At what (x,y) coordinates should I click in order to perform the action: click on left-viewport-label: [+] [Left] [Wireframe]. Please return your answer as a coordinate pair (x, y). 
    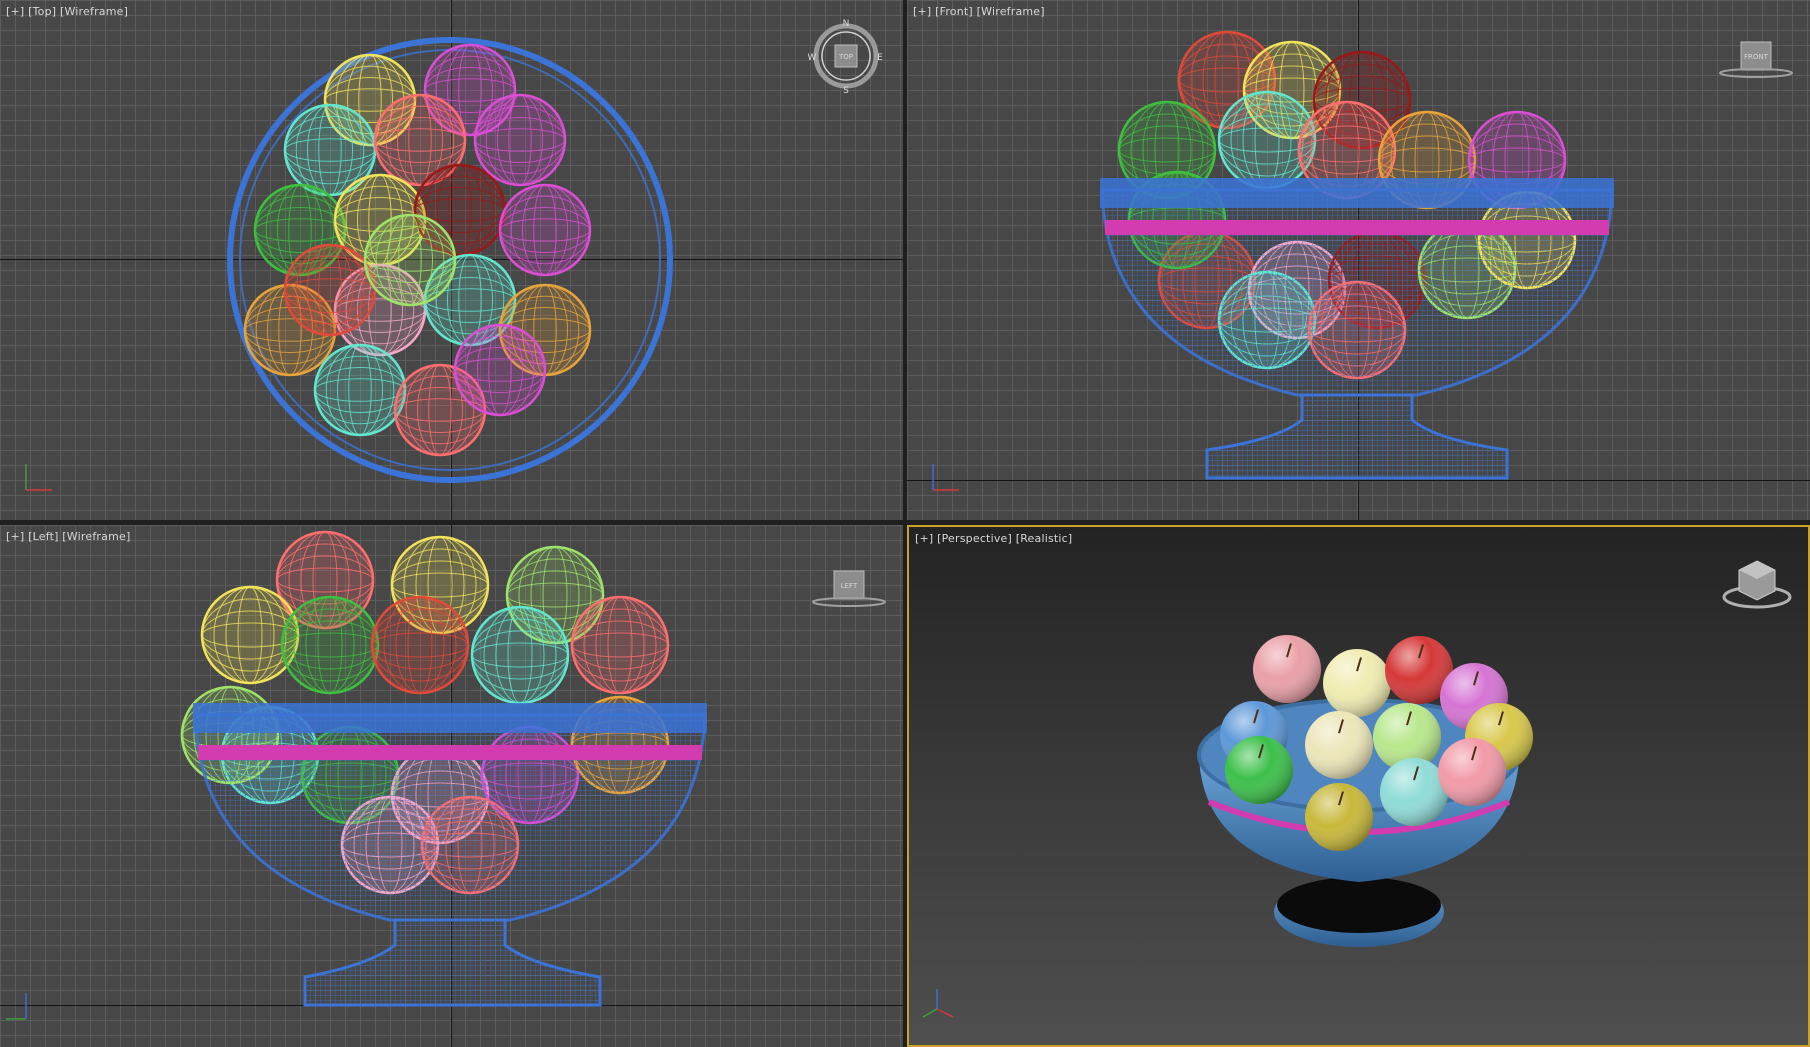
    Looking at the image, I should click on (68, 536).